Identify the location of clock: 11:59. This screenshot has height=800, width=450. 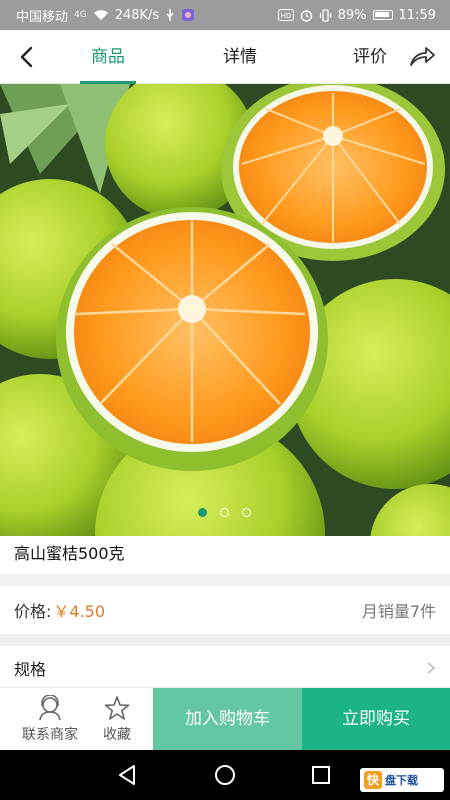
(417, 15).